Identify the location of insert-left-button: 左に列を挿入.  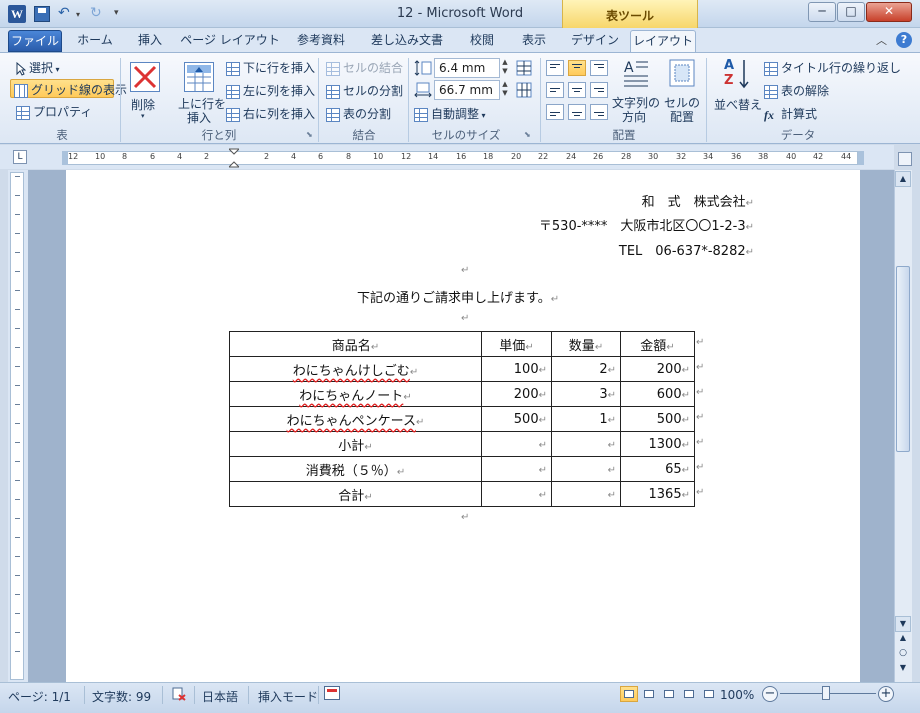
(270, 90).